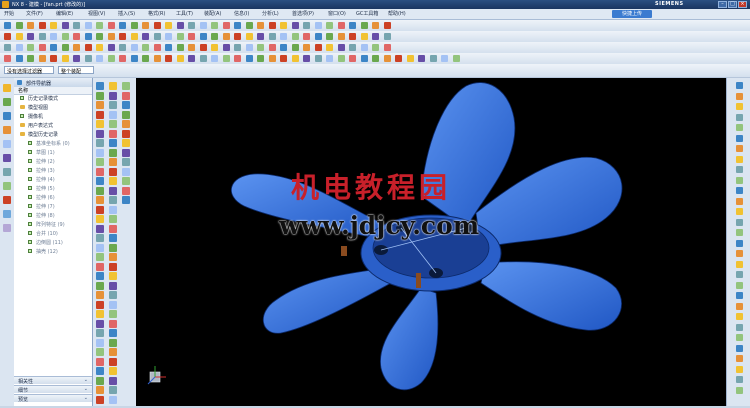  I want to click on tree-item: 历史记录模式, so click(53, 98).